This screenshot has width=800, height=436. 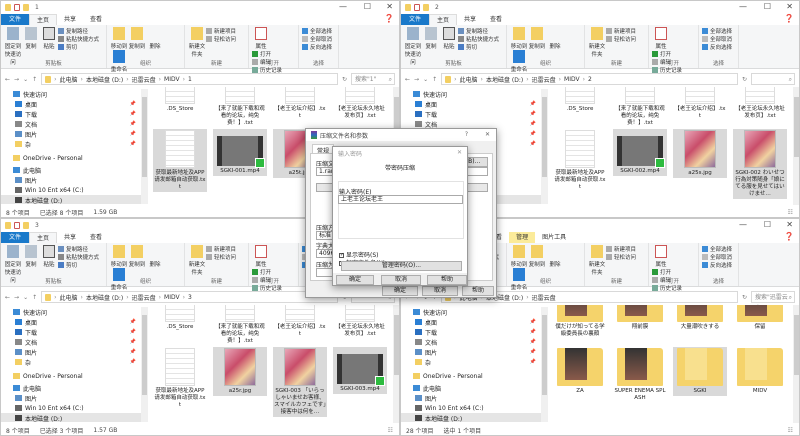 What do you see at coordinates (773, 79) in the screenshot?
I see `search-input: ⌕` at bounding box center [773, 79].